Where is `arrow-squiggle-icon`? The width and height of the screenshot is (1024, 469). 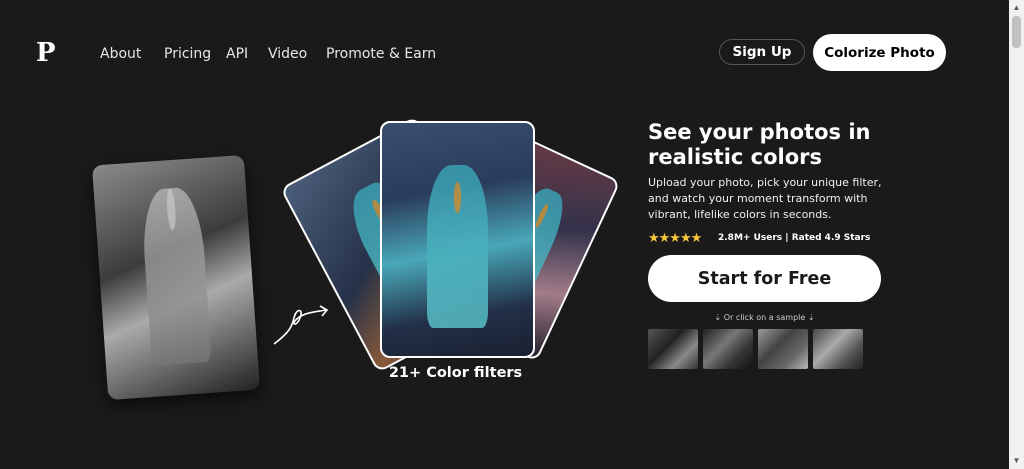
arrow-squiggle-icon is located at coordinates (301, 325).